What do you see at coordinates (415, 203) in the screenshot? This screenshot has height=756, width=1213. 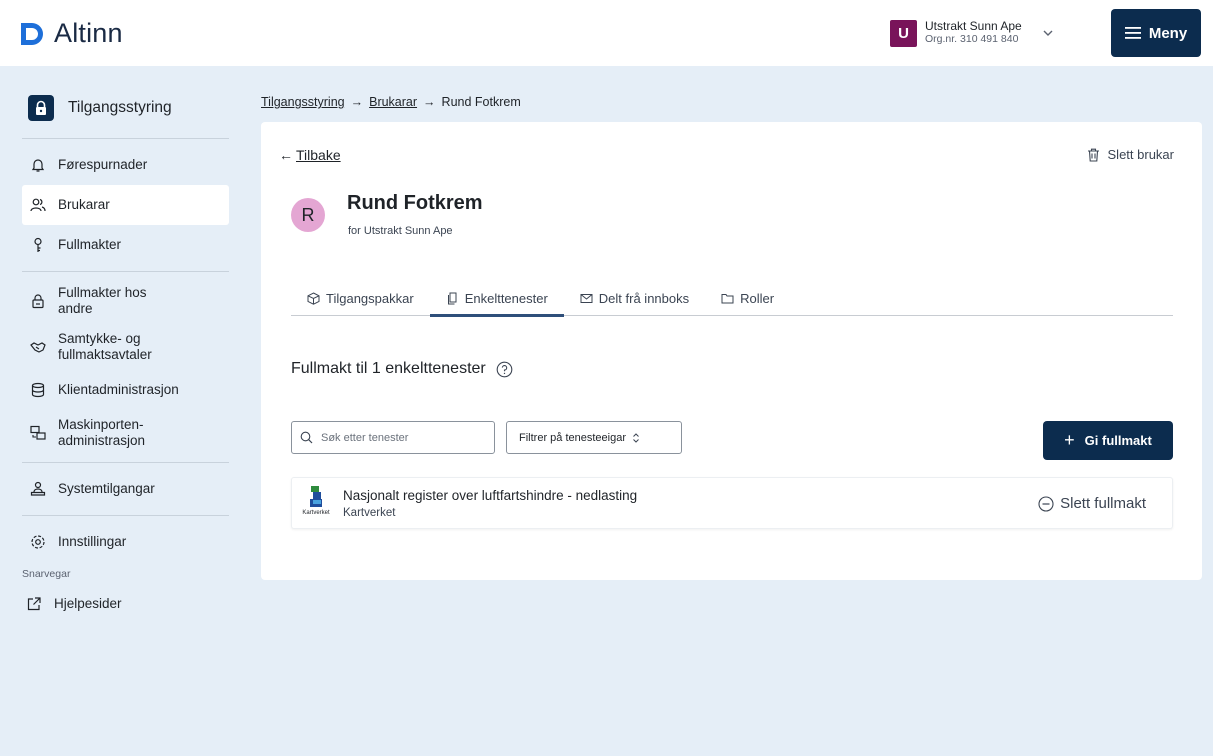 I see `page-title: Rund Fotkrem` at bounding box center [415, 203].